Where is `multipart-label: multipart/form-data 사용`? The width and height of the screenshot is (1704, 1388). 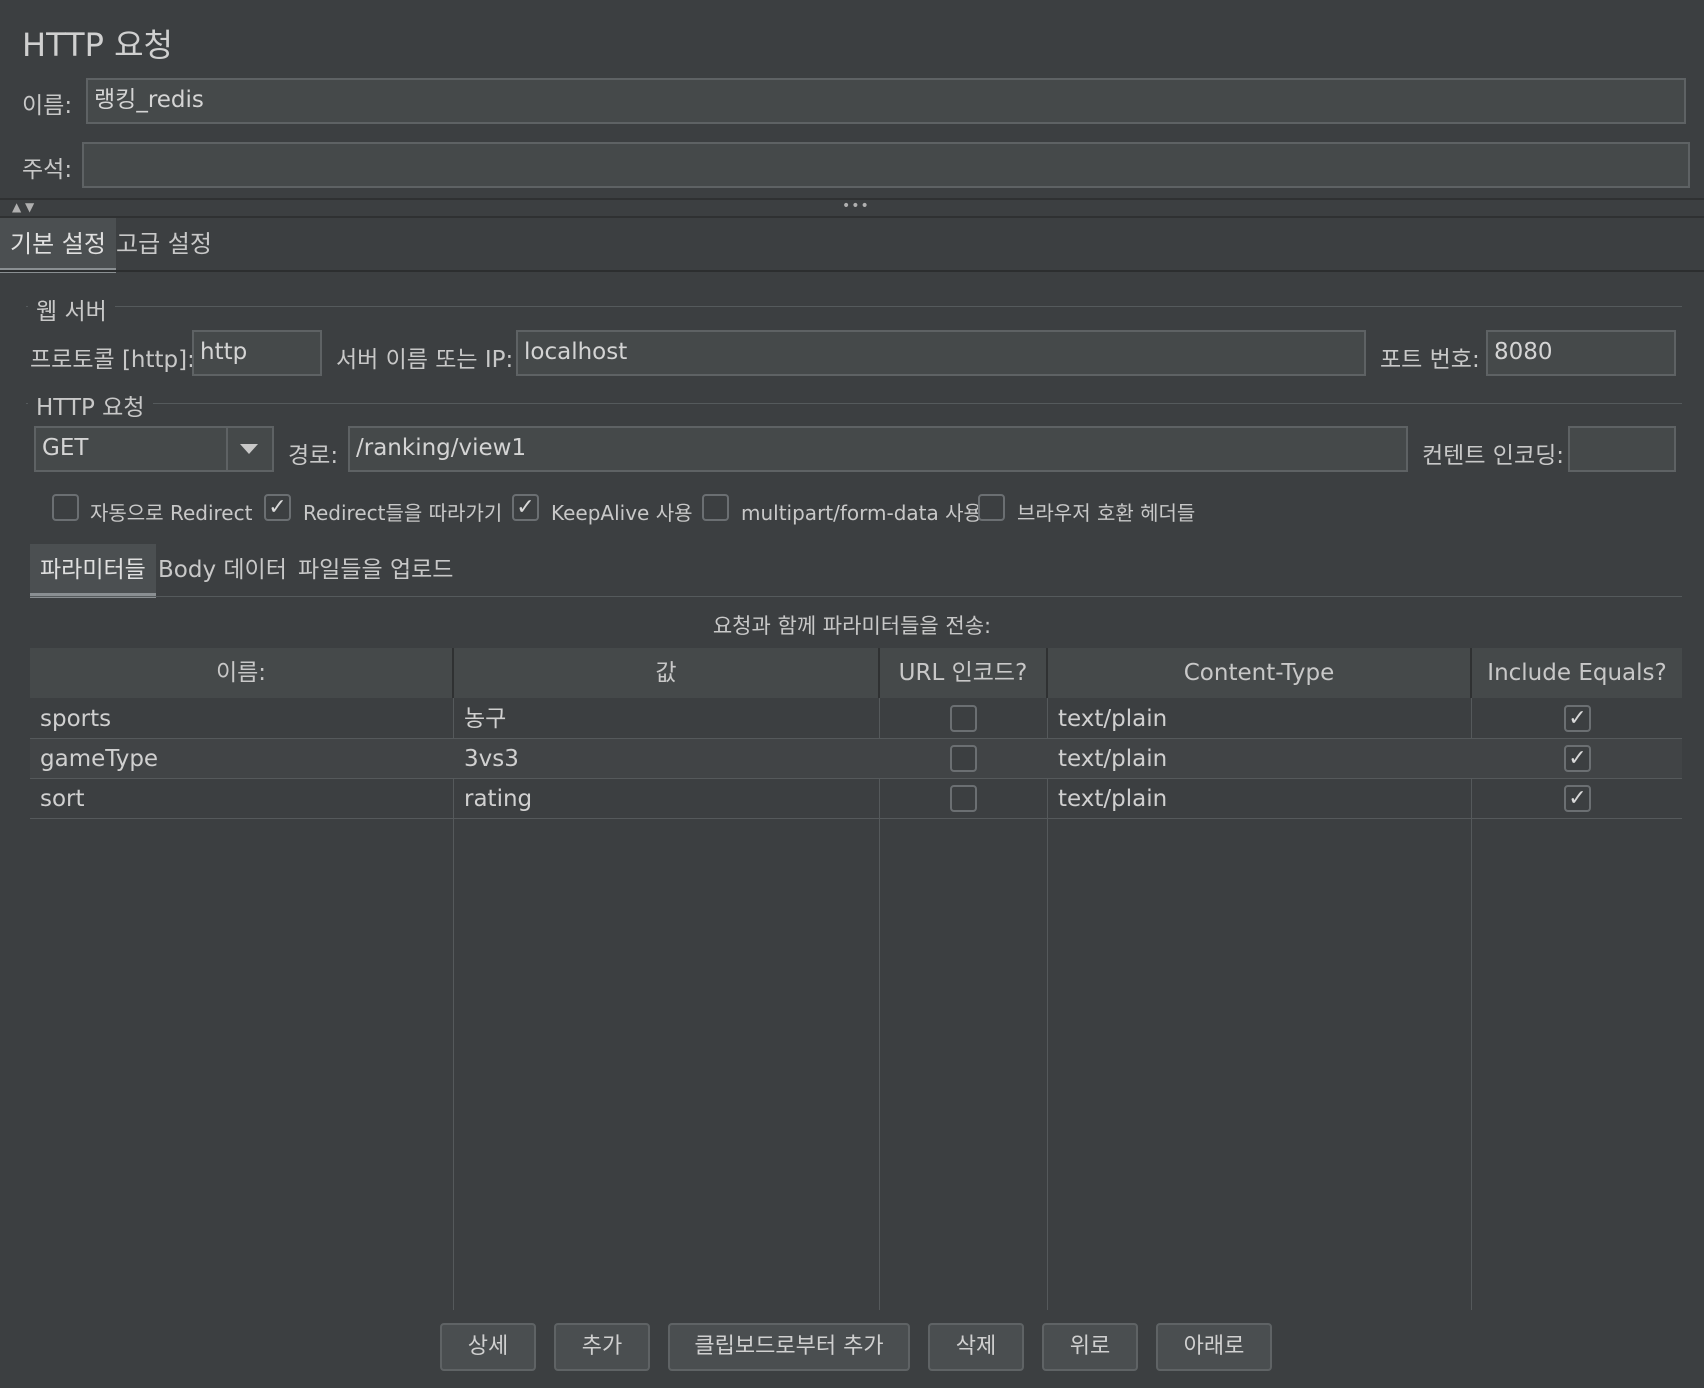 multipart-label: multipart/form-data 사용 is located at coordinates (861, 513).